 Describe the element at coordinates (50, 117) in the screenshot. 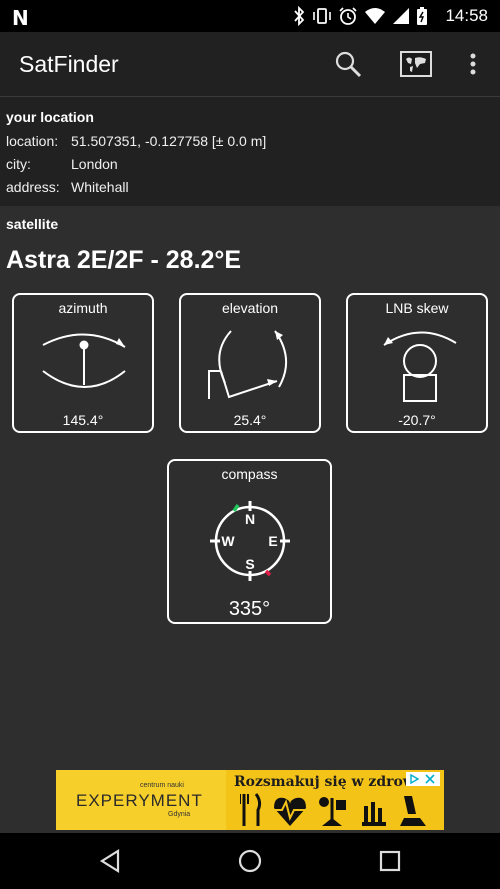

I see `location-header: your location` at that location.